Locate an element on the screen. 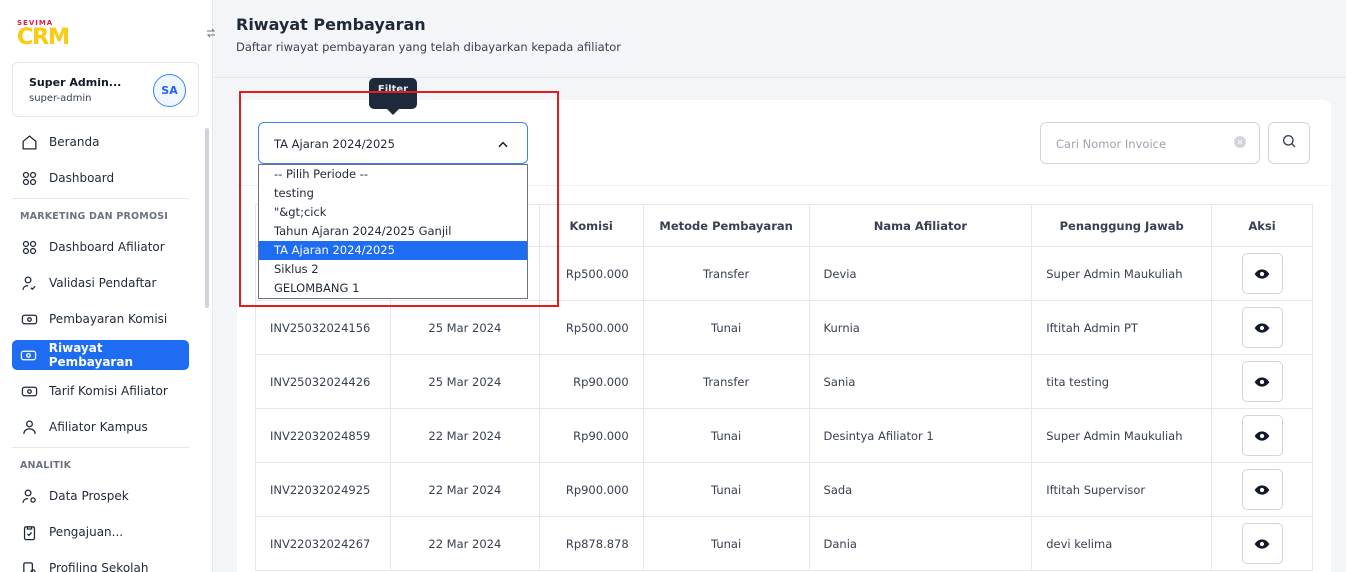  school-icon is located at coordinates (29, 565).